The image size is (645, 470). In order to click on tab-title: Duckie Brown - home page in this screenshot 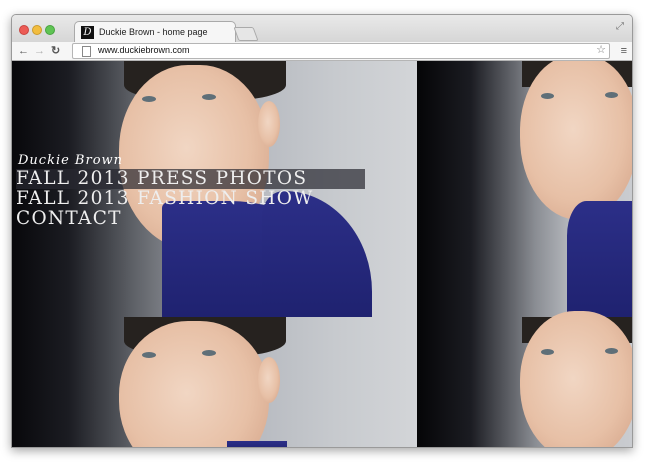, I will do `click(153, 32)`.